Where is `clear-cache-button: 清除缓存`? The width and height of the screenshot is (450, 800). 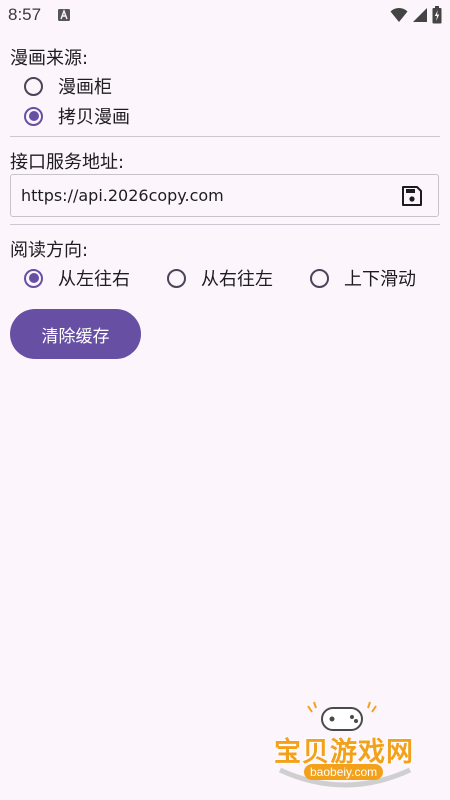
clear-cache-button: 清除缓存 is located at coordinates (75, 334).